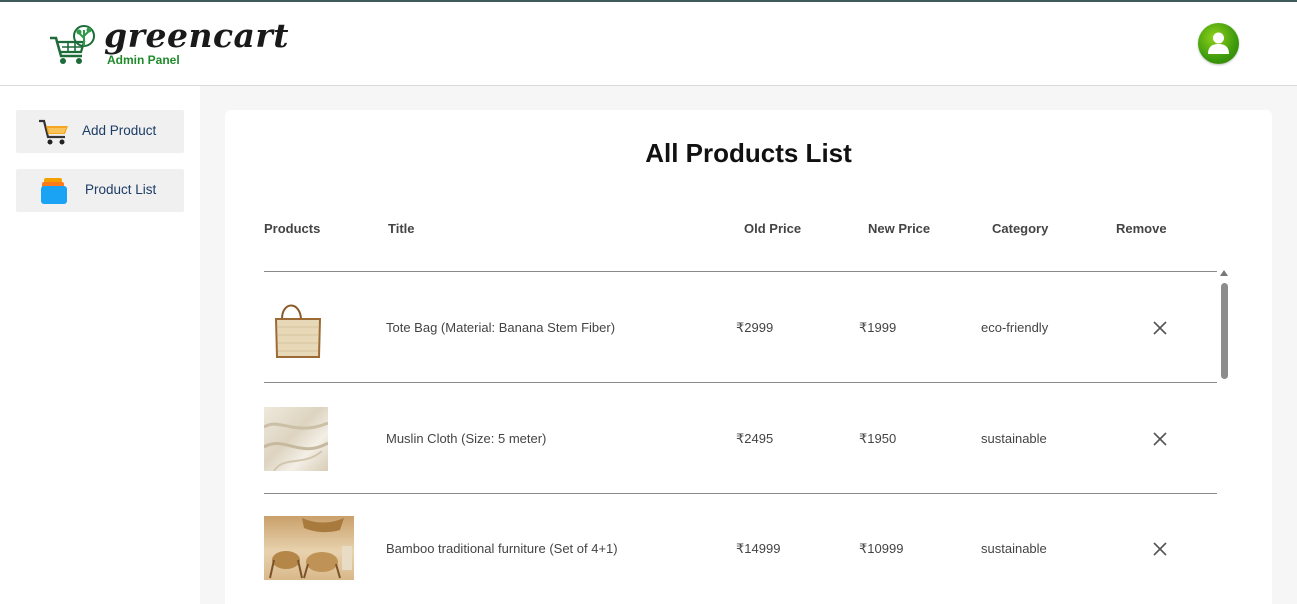 The width and height of the screenshot is (1297, 604). I want to click on column-header-new-price: New Price, so click(899, 228).